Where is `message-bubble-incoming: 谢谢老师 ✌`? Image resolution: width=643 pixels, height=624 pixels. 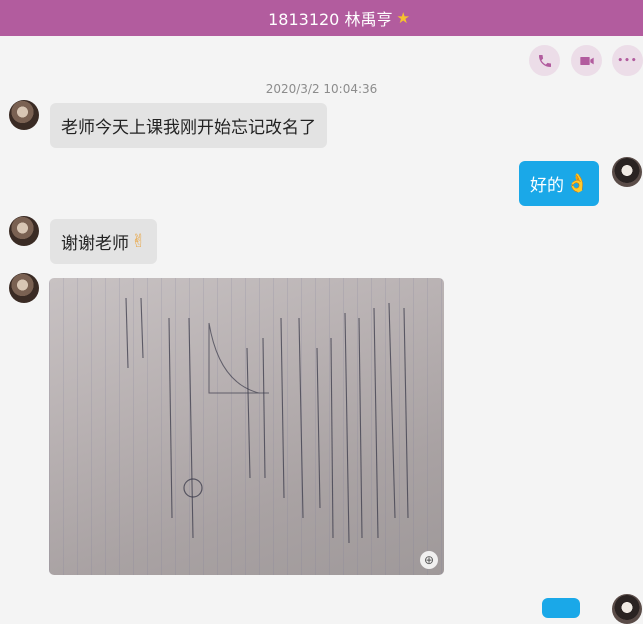 message-bubble-incoming: 谢谢老师 ✌ is located at coordinates (104, 241).